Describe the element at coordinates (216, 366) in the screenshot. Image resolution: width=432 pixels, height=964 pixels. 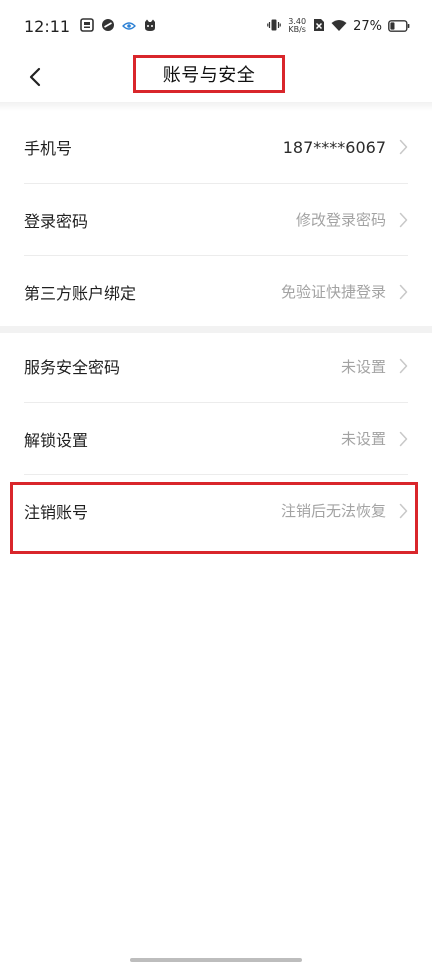
I see `service-security-password-row: 服务安全密码 未设置` at that location.